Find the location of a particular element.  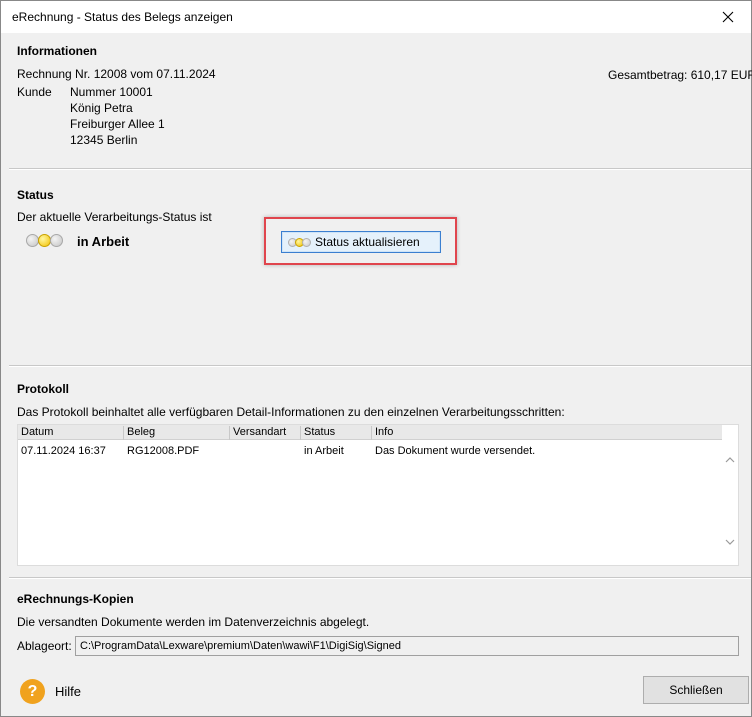

column-header-status: Status is located at coordinates (336, 433).